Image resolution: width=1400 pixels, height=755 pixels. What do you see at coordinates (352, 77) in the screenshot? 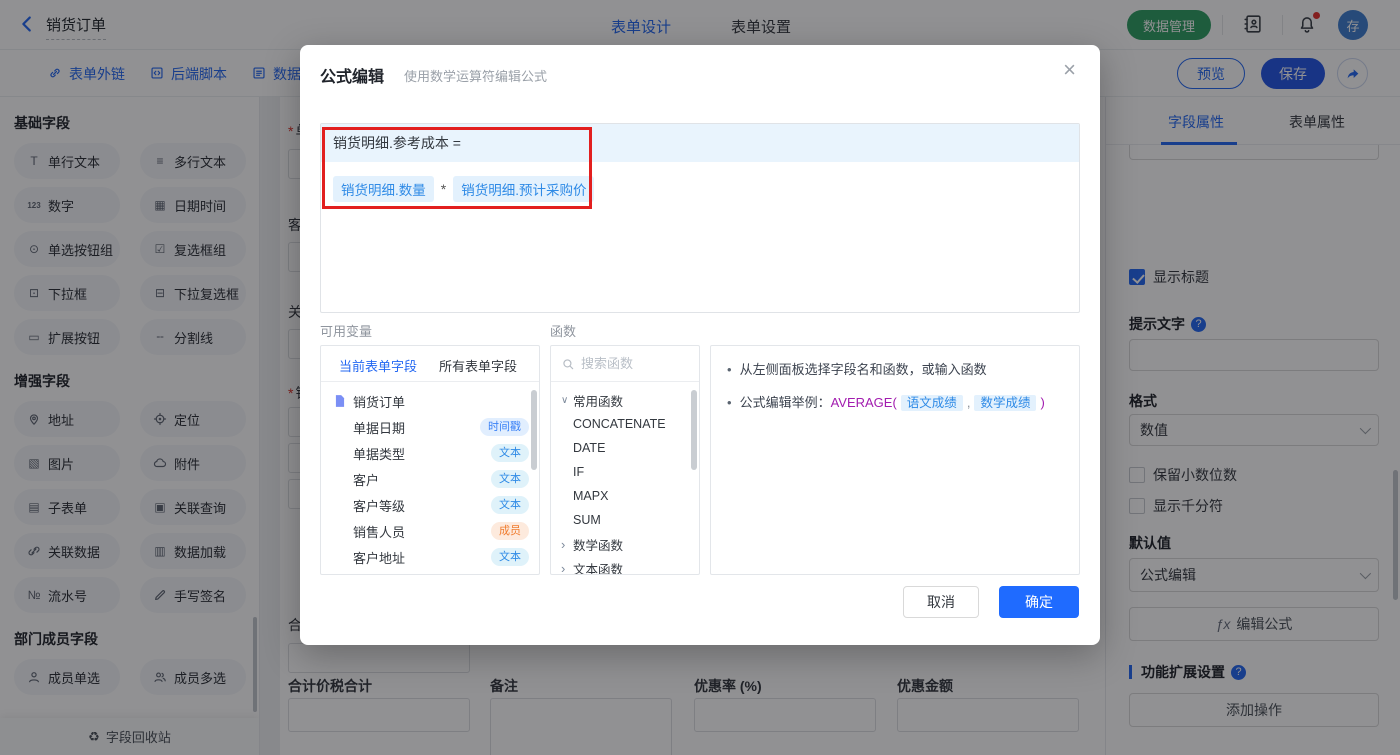
I see `modal-title: 公式编辑` at bounding box center [352, 77].